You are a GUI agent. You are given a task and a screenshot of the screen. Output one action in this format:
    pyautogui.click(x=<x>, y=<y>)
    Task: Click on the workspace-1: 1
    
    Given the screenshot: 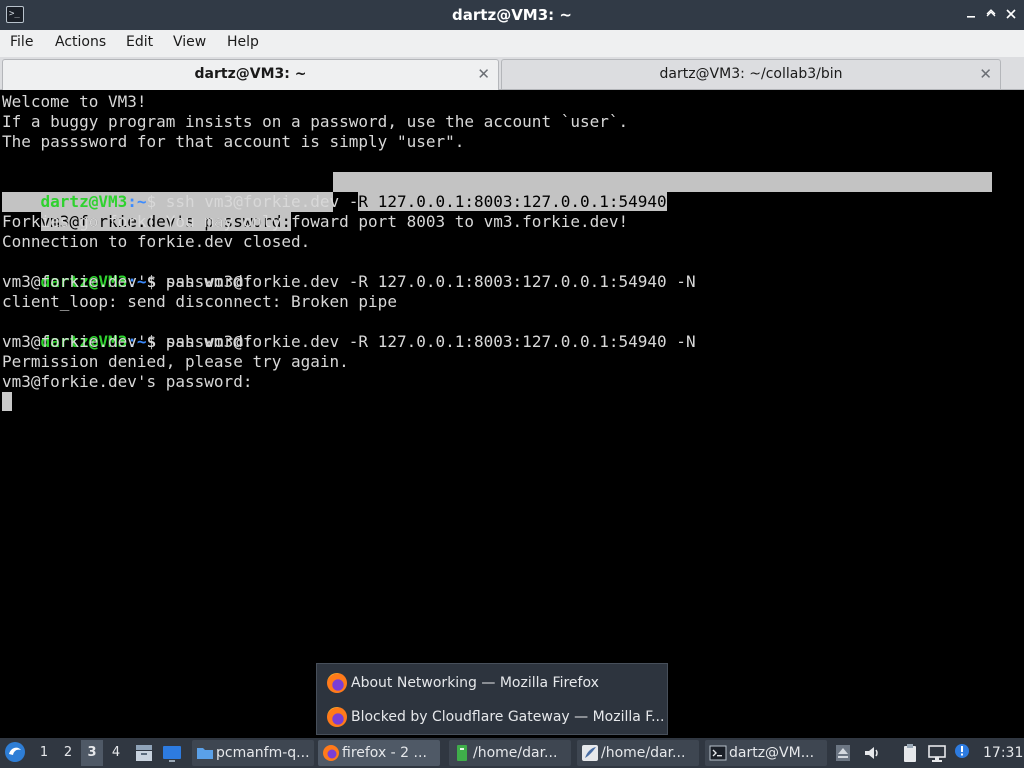 What is the action you would take?
    pyautogui.click(x=44, y=753)
    